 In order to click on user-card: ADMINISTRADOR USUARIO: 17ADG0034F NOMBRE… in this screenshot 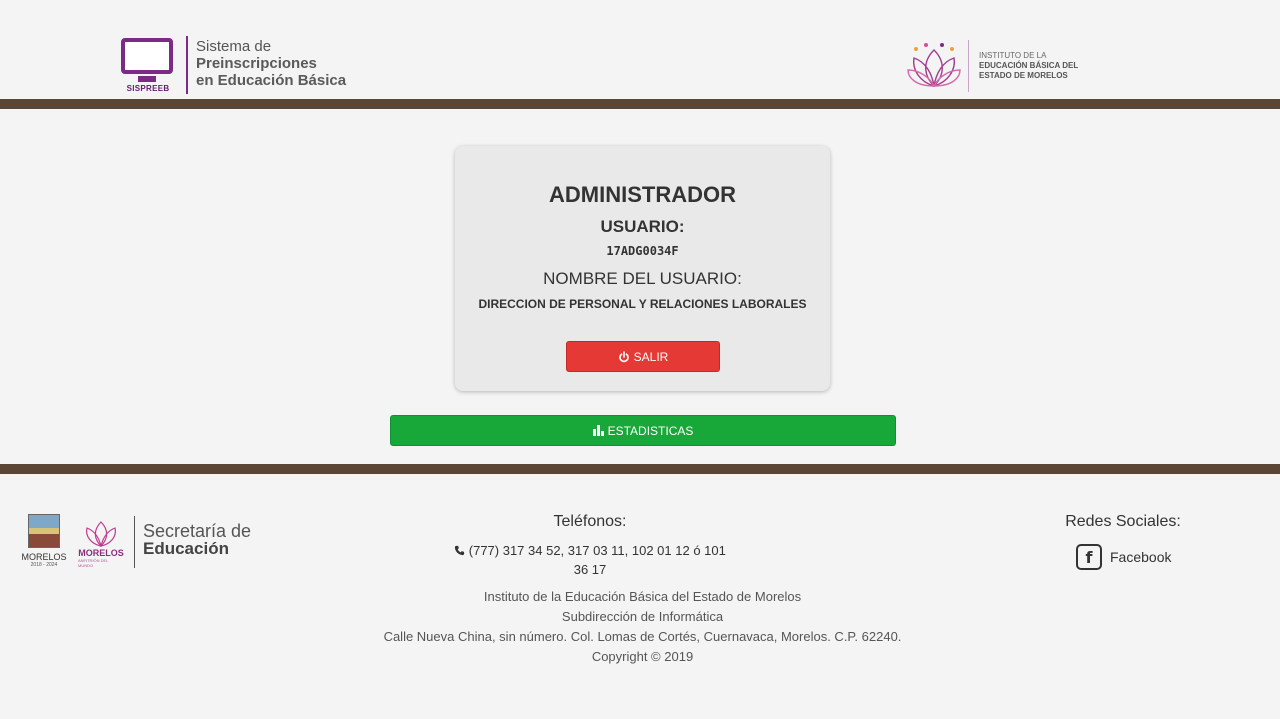, I will do `click(642, 268)`.